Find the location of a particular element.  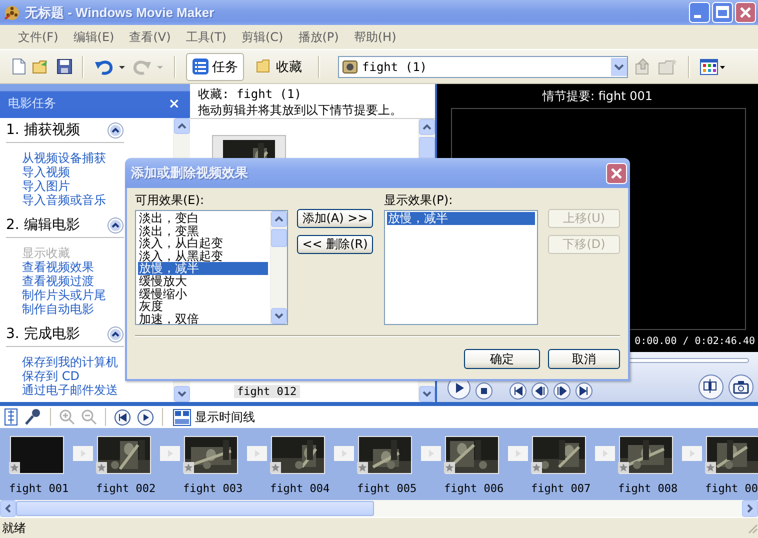

list-item: 淡出，变白 is located at coordinates (203, 218).